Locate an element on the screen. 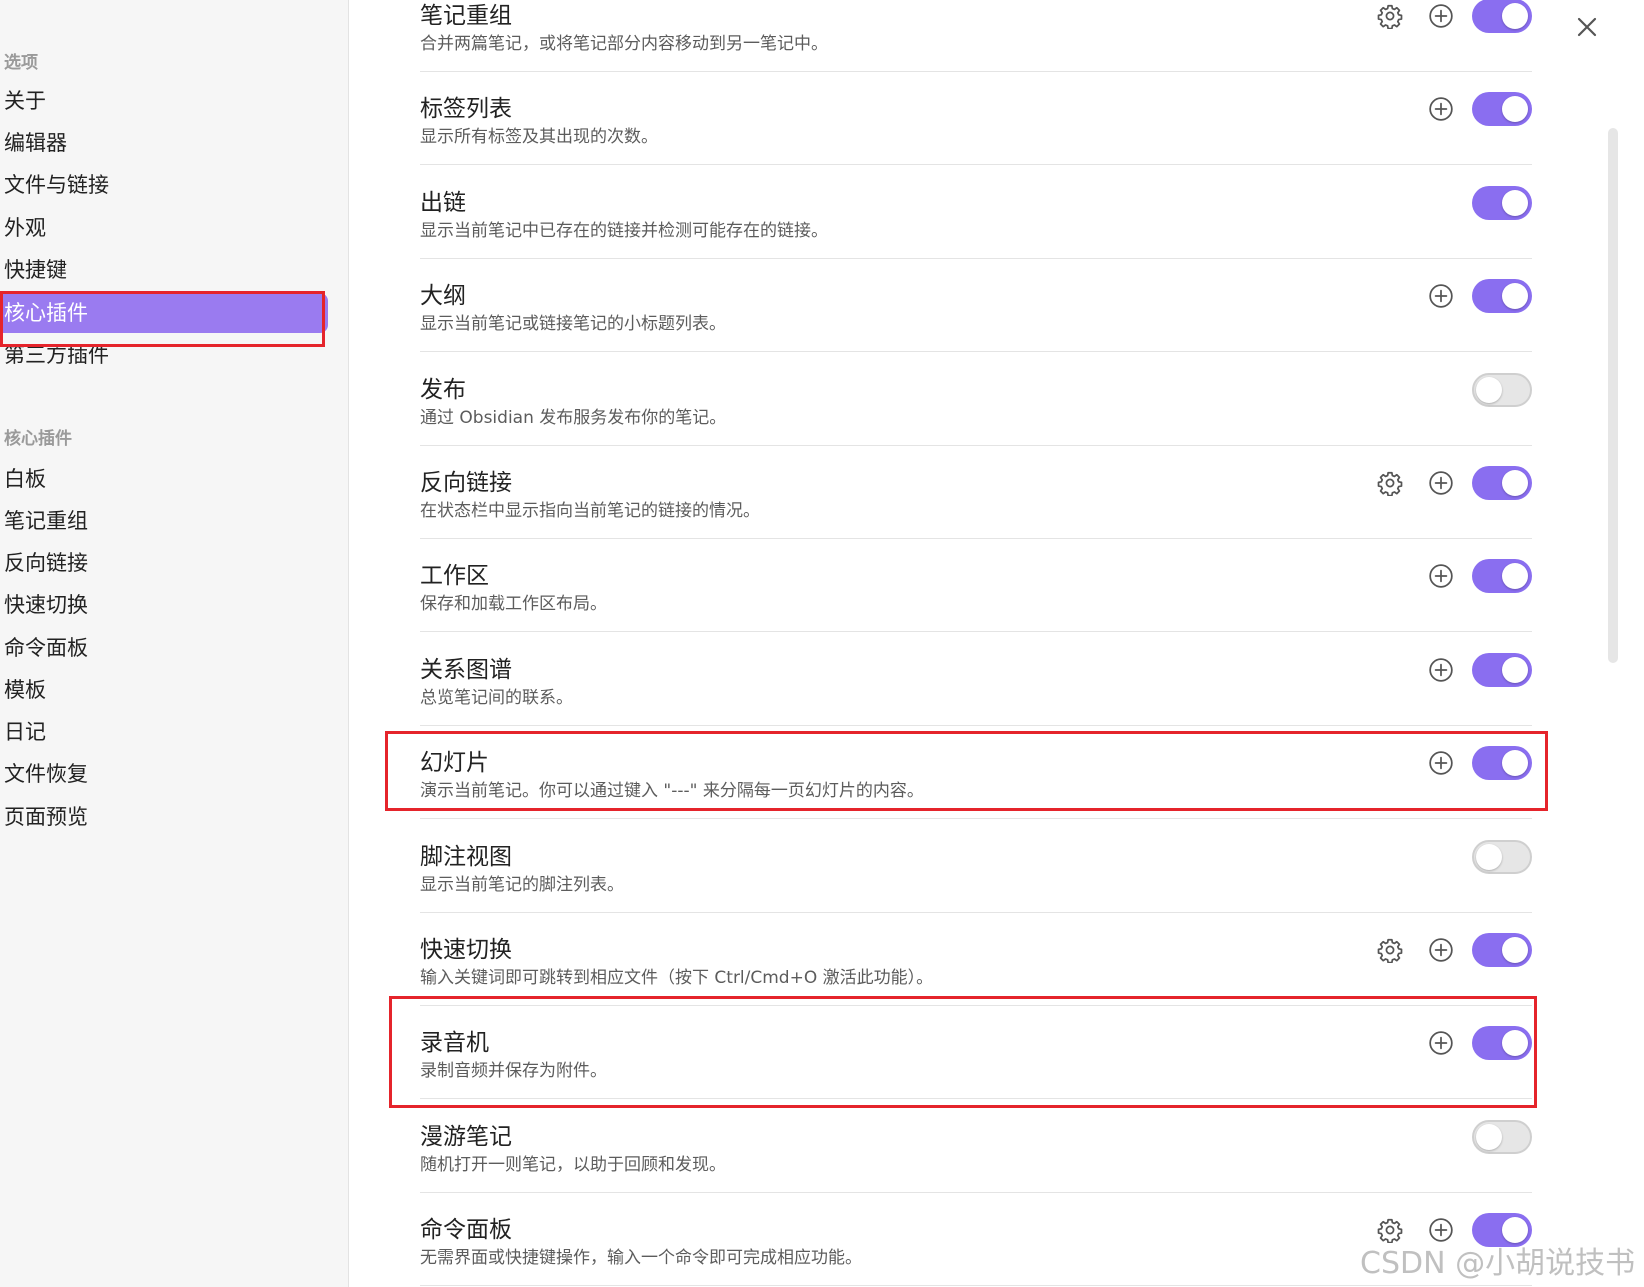  plugin-description: 通过 Obsidian 发布服务发布你的笔记。 is located at coordinates (573, 417).